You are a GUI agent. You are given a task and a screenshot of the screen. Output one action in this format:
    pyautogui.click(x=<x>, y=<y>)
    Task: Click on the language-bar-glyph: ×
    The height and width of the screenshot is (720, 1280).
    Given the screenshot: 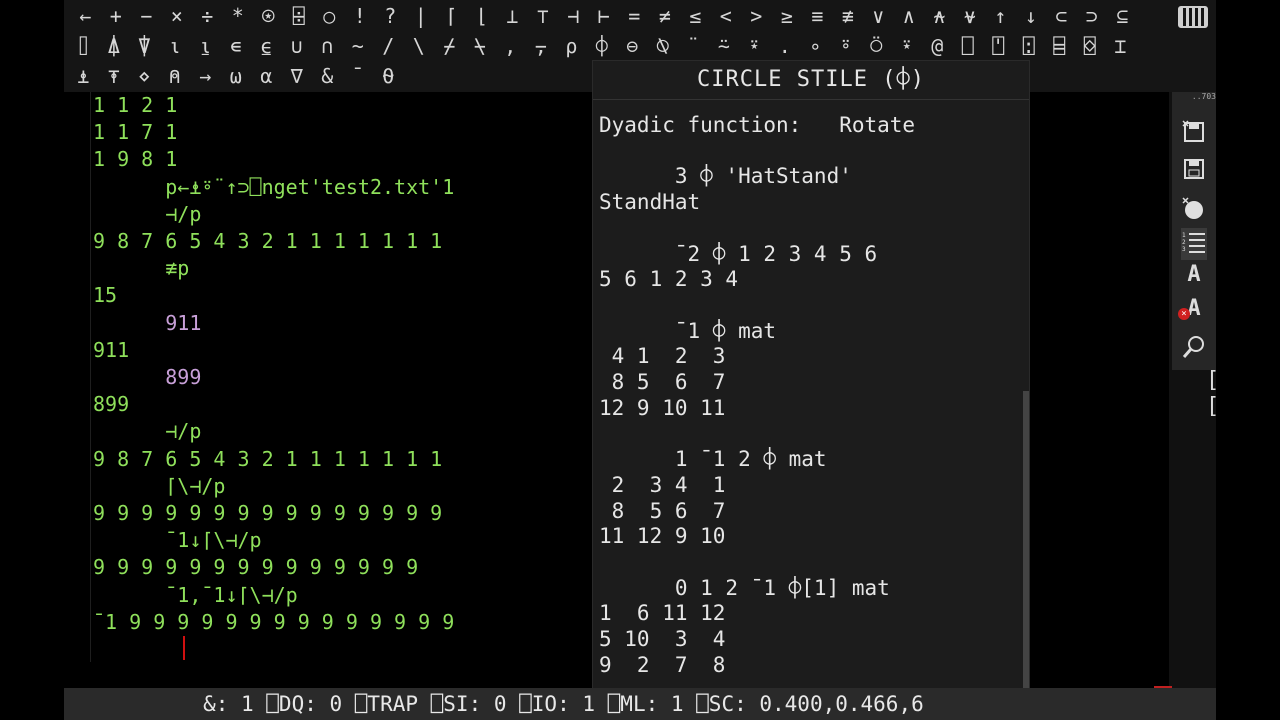 What is the action you would take?
    pyautogui.click(x=177, y=16)
    